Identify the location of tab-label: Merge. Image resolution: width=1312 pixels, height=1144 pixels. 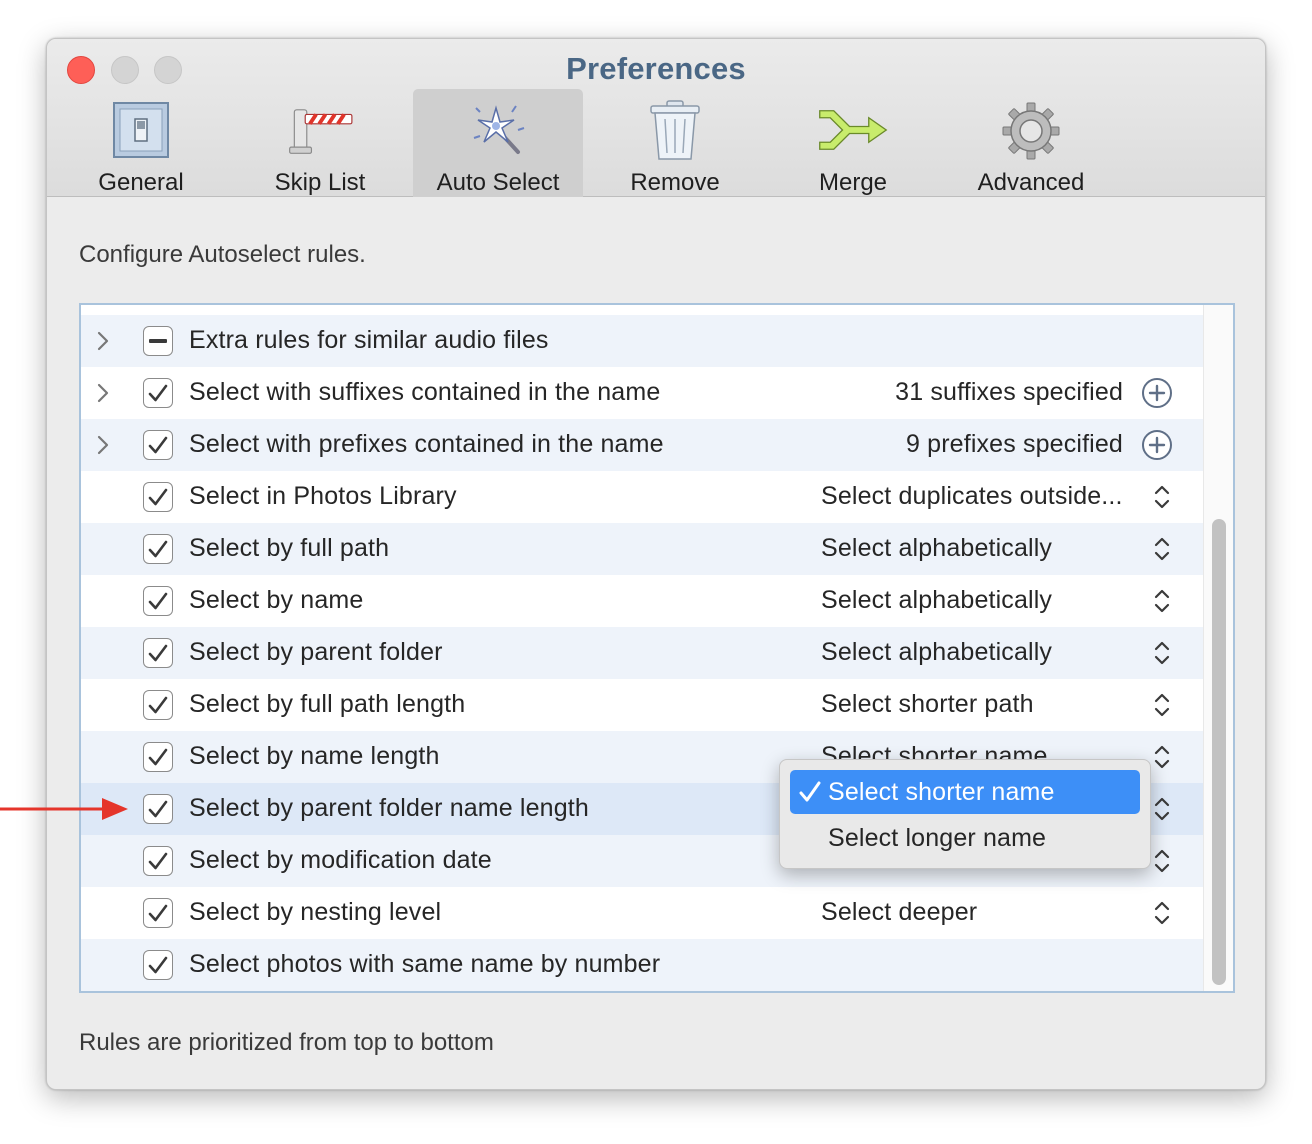
(853, 182).